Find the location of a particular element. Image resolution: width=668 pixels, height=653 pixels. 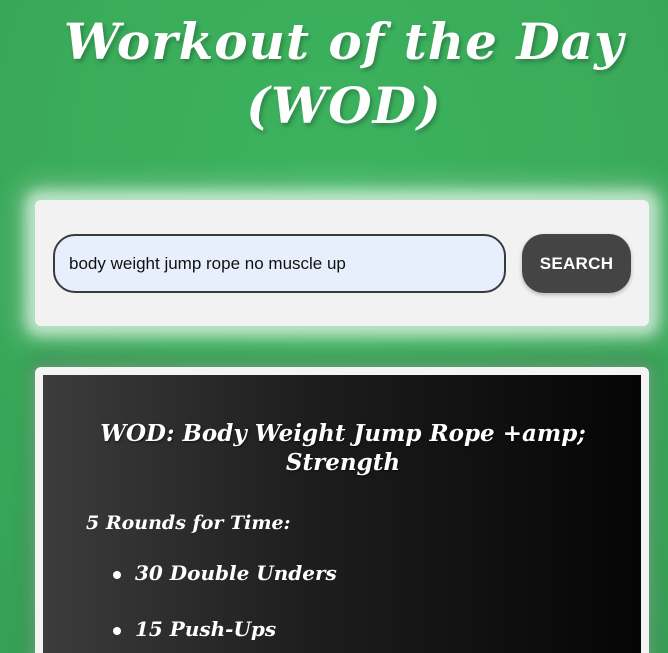

wod-exercise-list: 30 Double Unders 15 Push-Ups is located at coordinates (225, 607).